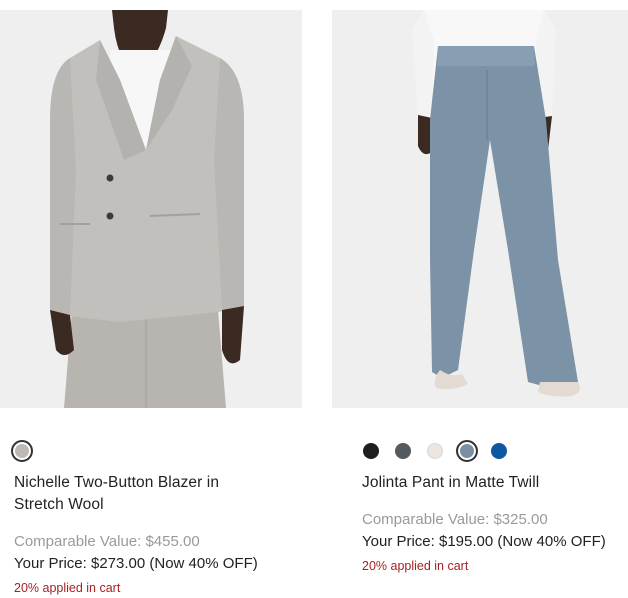 This screenshot has width=628, height=598. Describe the element at coordinates (484, 541) in the screenshot. I see `your-price: Your Price: $195.00 (Now 40% OFF)` at that location.